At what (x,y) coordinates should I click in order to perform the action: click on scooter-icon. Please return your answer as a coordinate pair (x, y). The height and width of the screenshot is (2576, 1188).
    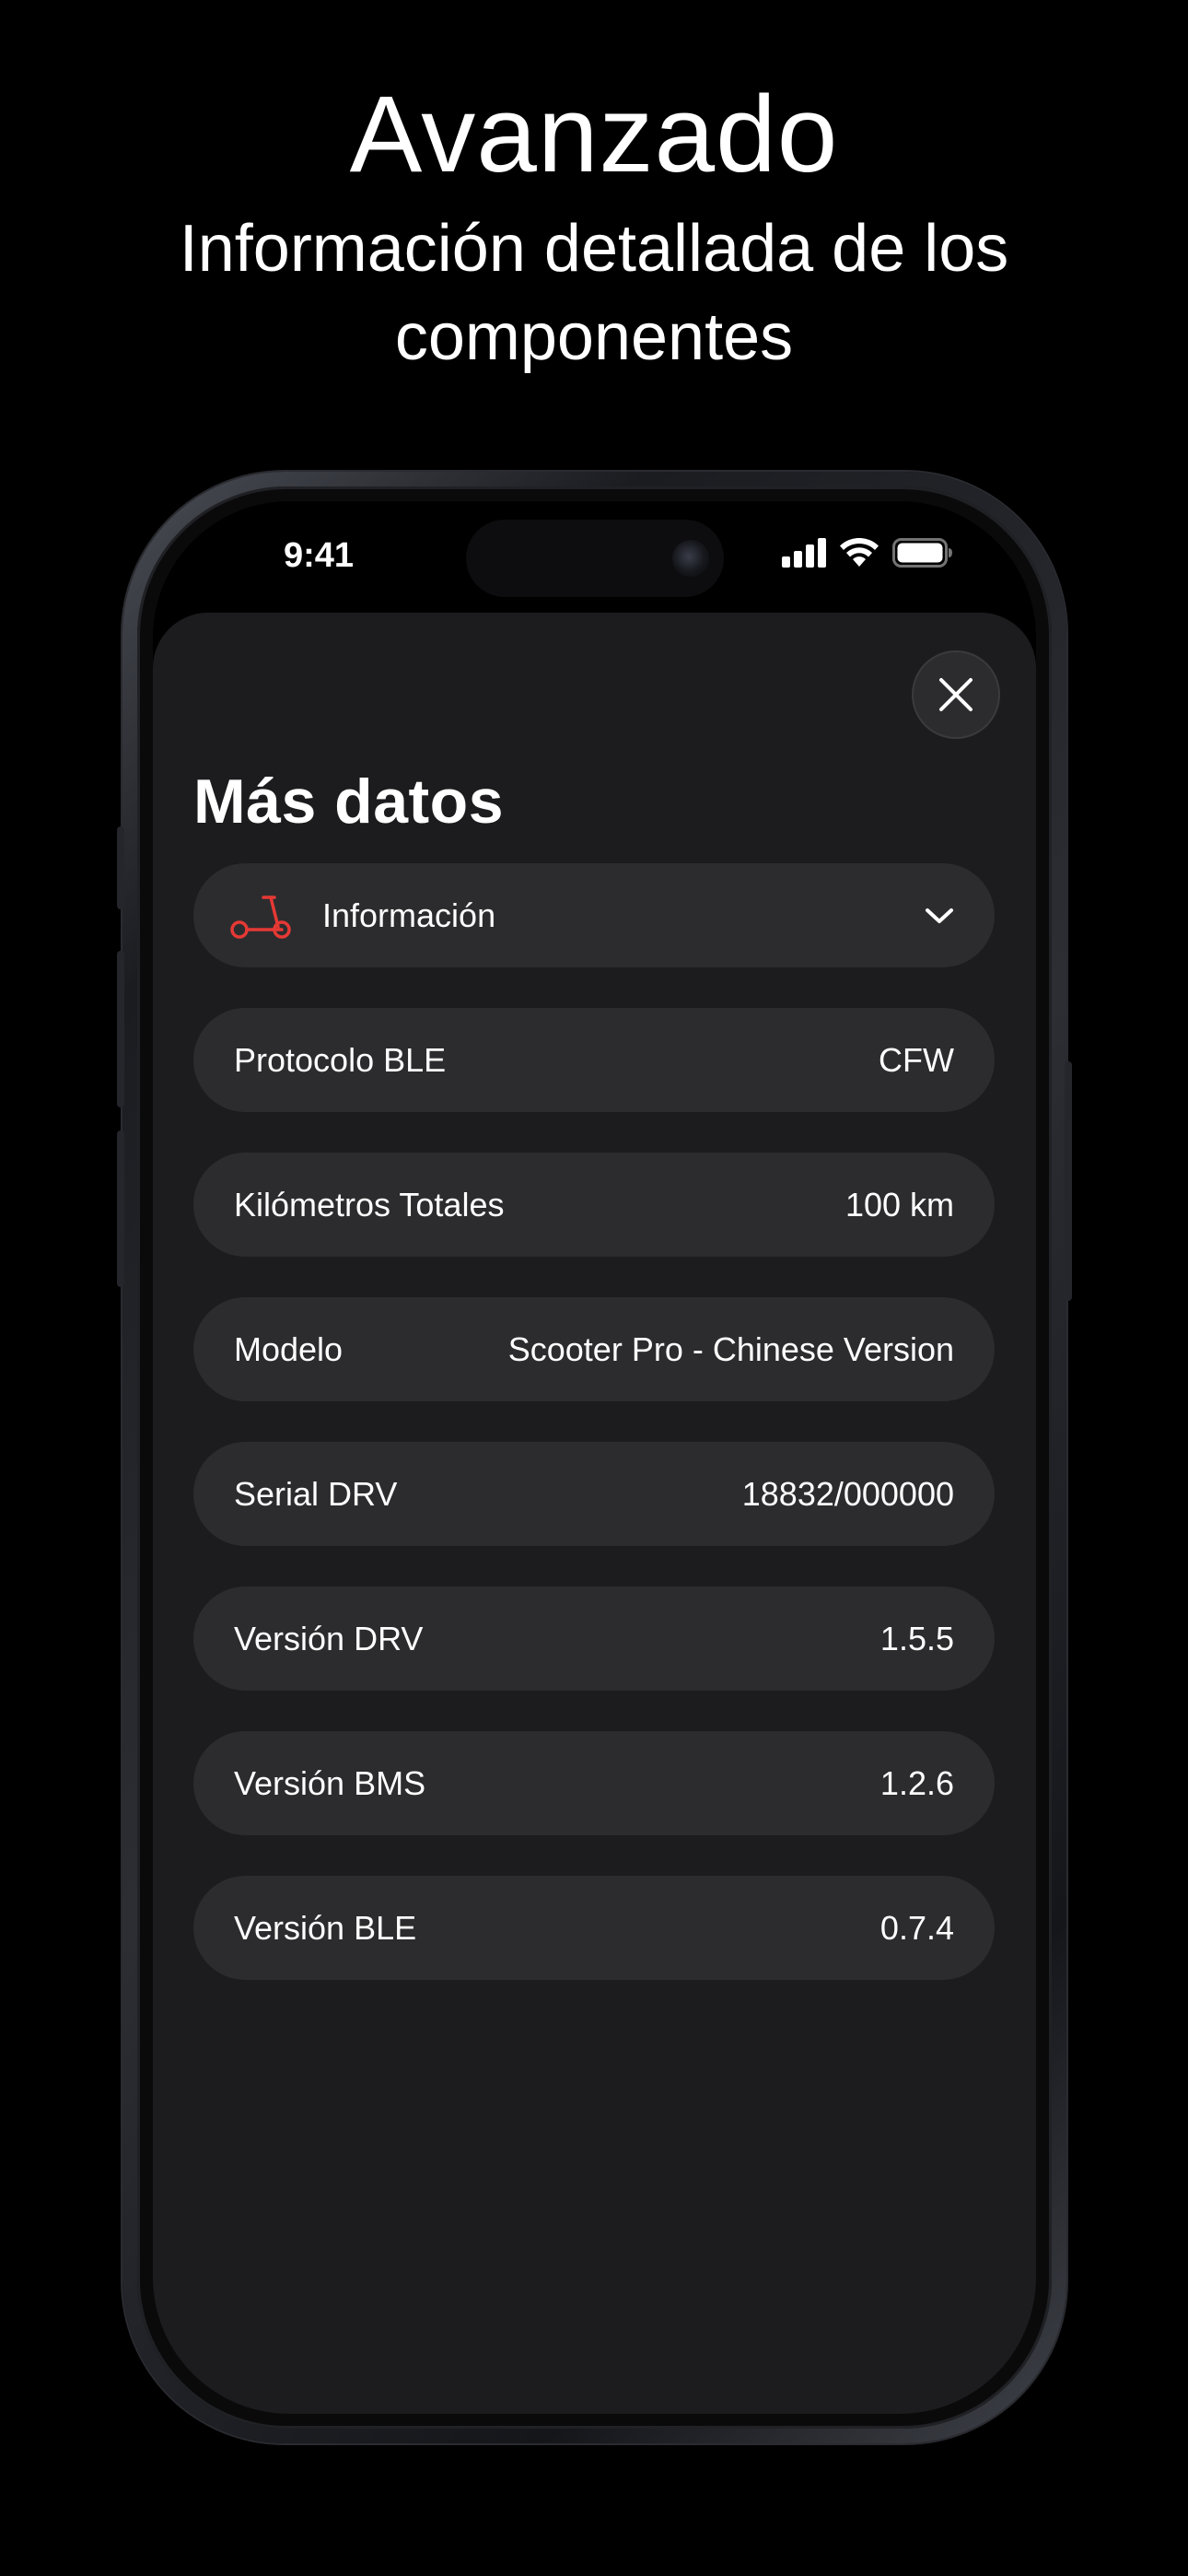
    Looking at the image, I should click on (260, 917).